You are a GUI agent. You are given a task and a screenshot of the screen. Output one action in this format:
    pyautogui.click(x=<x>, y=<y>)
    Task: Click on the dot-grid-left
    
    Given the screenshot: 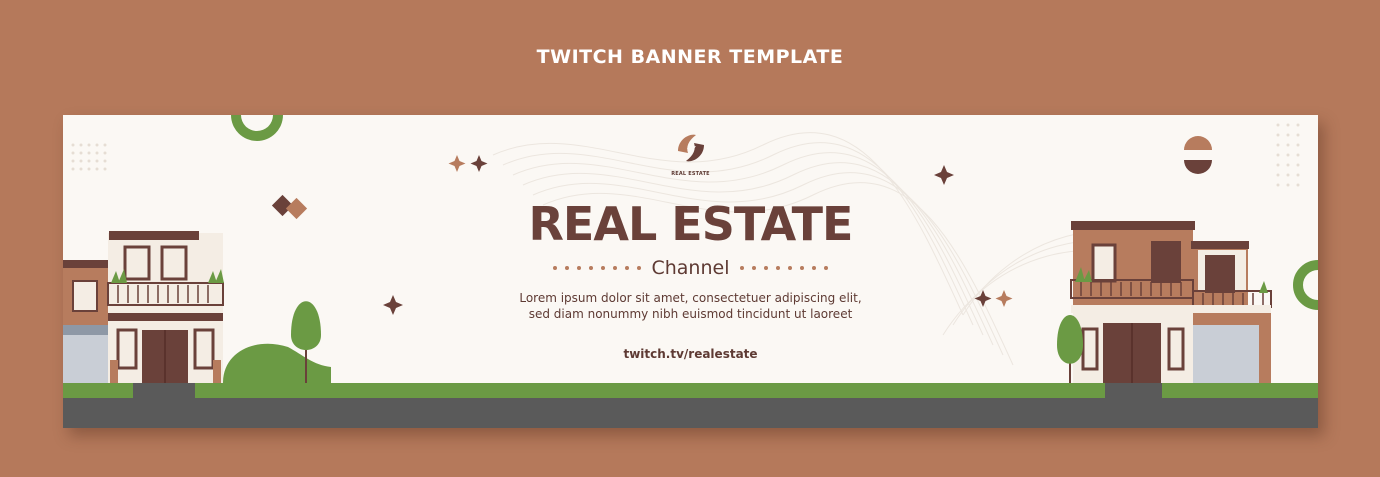 What is the action you would take?
    pyautogui.click(x=89, y=157)
    